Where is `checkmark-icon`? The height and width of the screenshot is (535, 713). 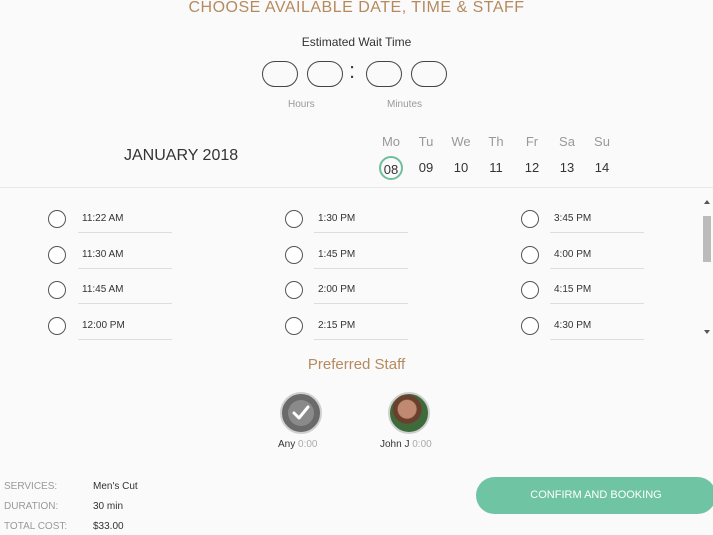 checkmark-icon is located at coordinates (301, 413).